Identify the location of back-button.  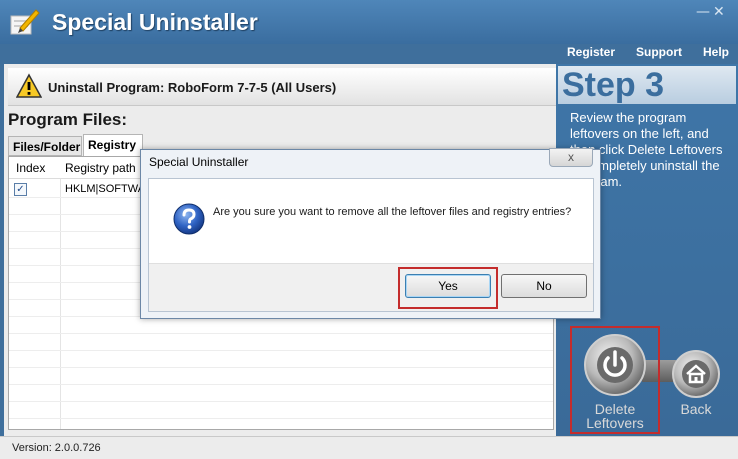
(696, 374).